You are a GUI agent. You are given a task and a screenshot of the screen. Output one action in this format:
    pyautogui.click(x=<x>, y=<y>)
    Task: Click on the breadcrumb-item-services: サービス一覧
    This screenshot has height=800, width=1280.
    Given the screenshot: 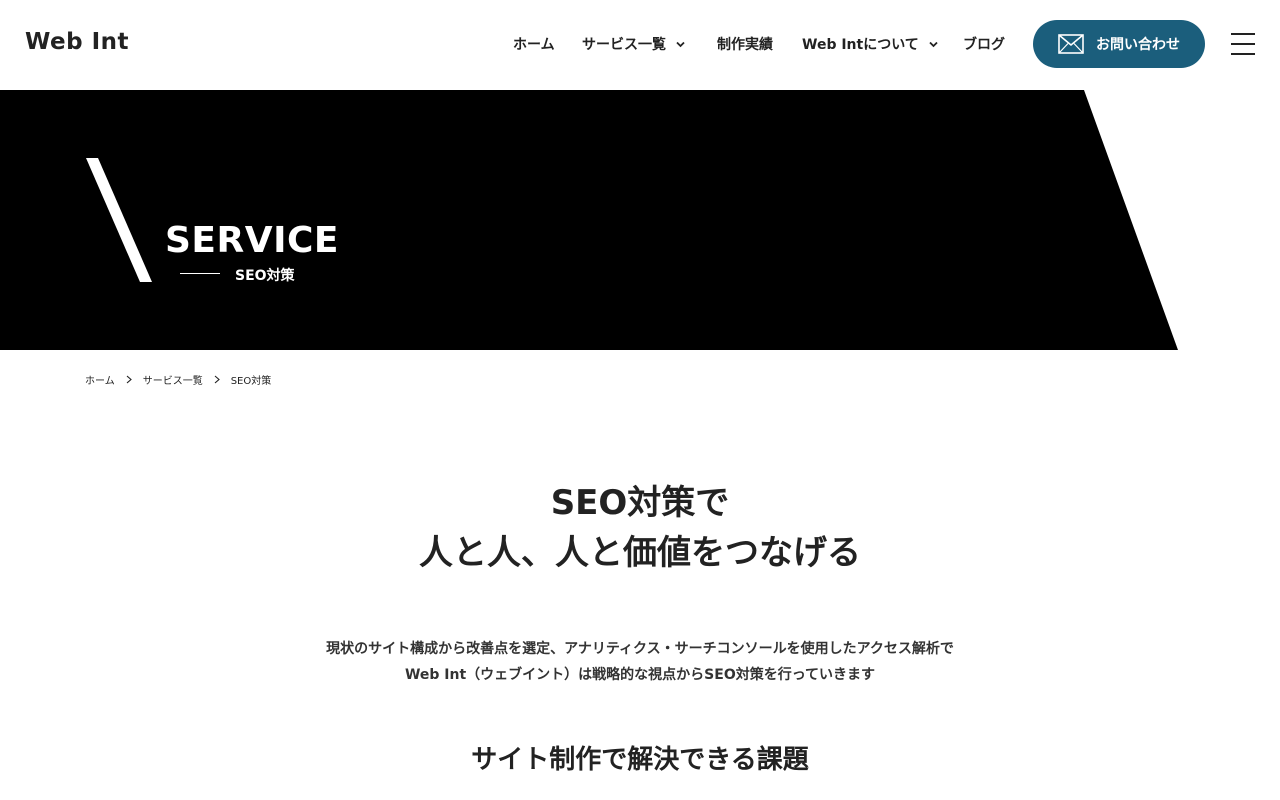 What is the action you would take?
    pyautogui.click(x=173, y=379)
    